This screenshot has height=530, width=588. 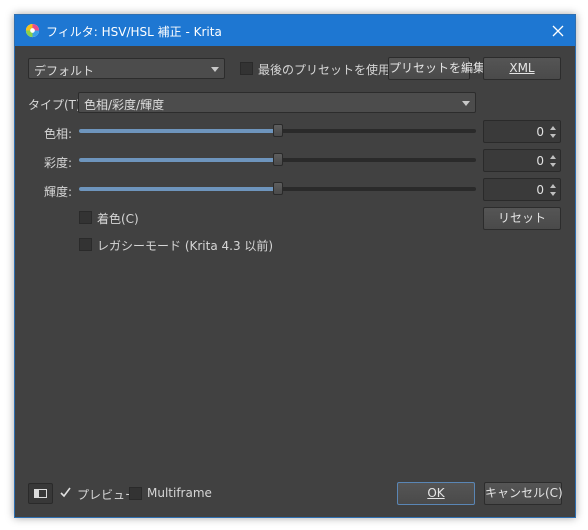 What do you see at coordinates (178, 131) in the screenshot?
I see `hue-slider-fill` at bounding box center [178, 131].